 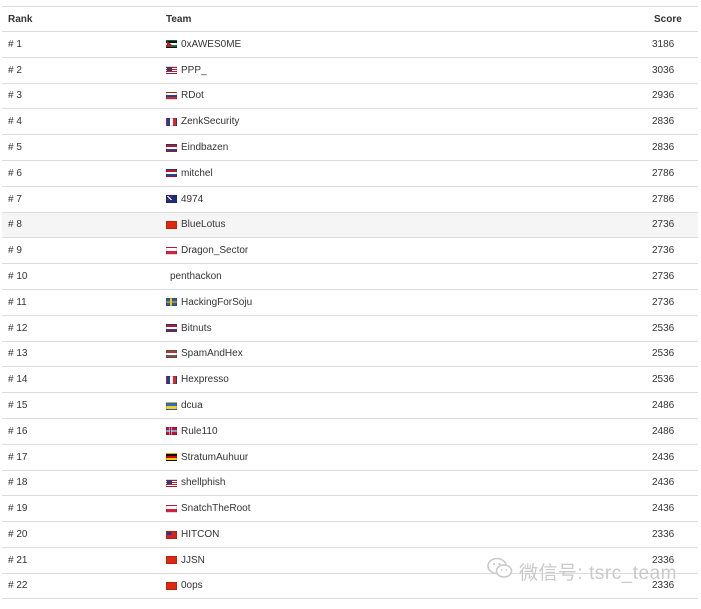 I want to click on team-name: shellphish, so click(x=203, y=482).